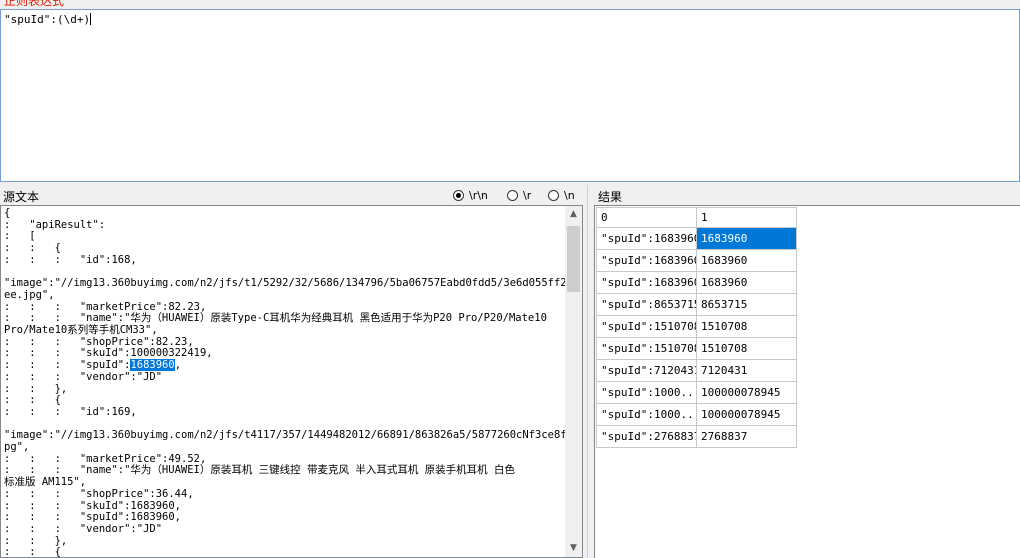  Describe the element at coordinates (29, 294) in the screenshot. I see `source-line: ee.jpg",` at that location.